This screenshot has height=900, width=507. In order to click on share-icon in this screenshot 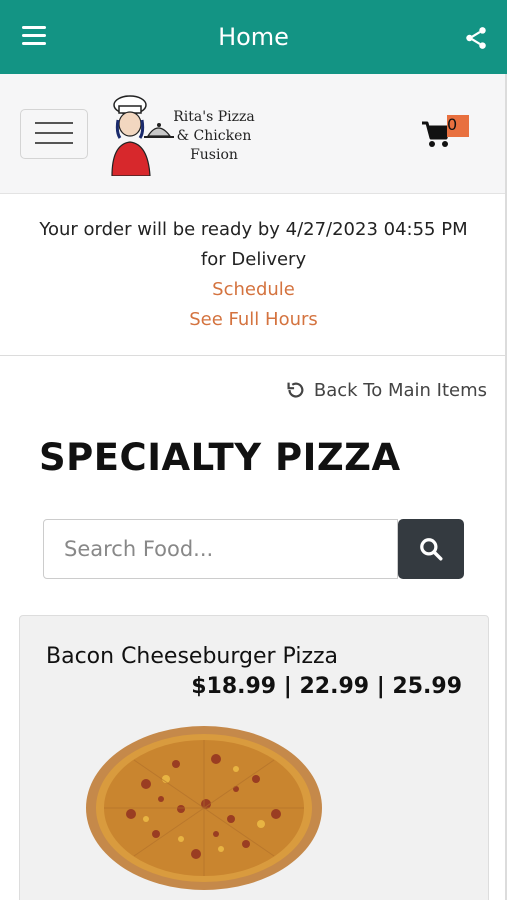, I will do `click(476, 38)`.